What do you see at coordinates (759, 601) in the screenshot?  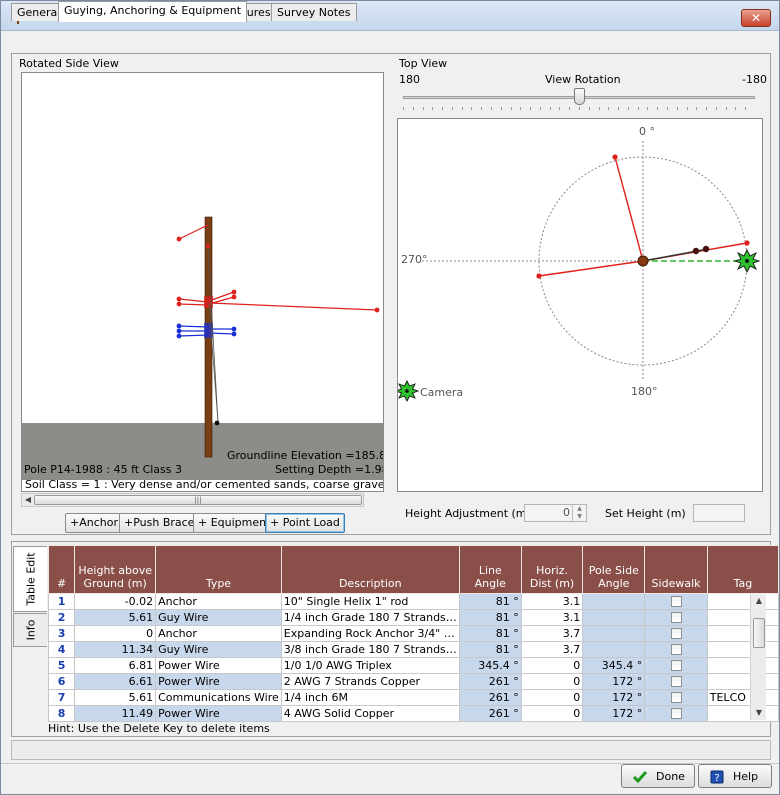 I see `scroll-up-icon: ▲` at bounding box center [759, 601].